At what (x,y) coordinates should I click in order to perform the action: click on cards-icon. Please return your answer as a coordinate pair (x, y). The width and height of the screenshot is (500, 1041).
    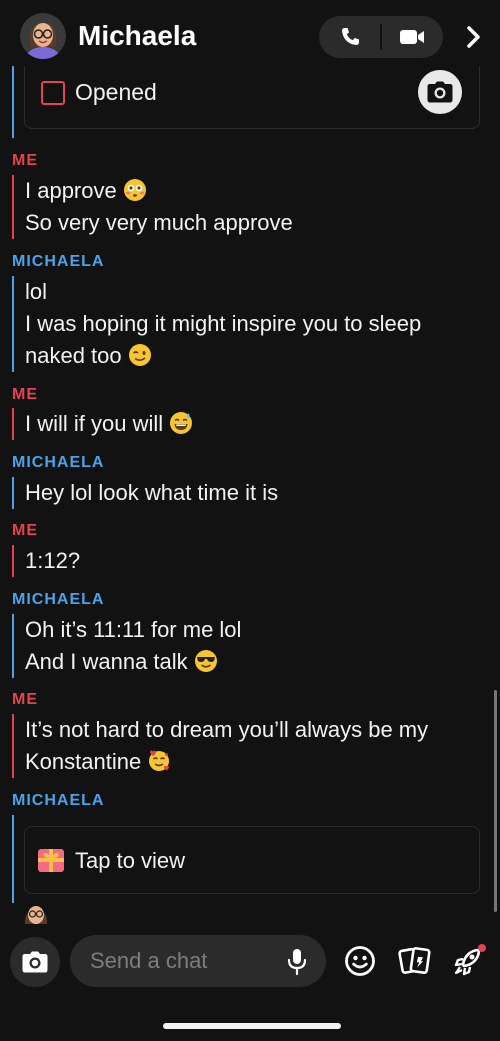
    Looking at the image, I should click on (414, 960).